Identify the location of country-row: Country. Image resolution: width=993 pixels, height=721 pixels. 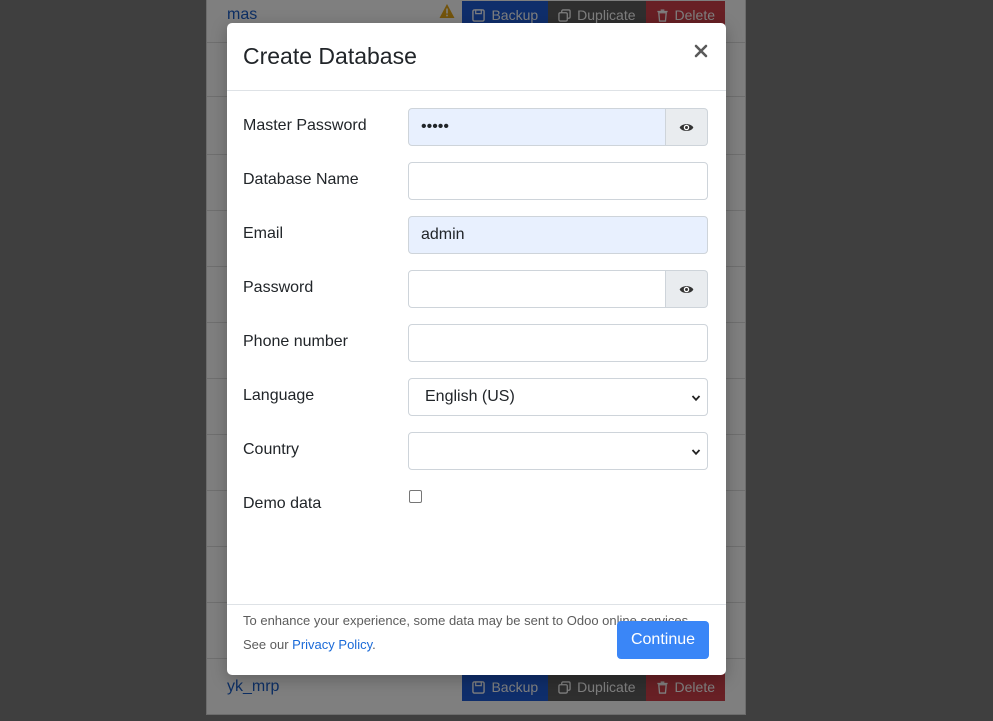
(476, 451).